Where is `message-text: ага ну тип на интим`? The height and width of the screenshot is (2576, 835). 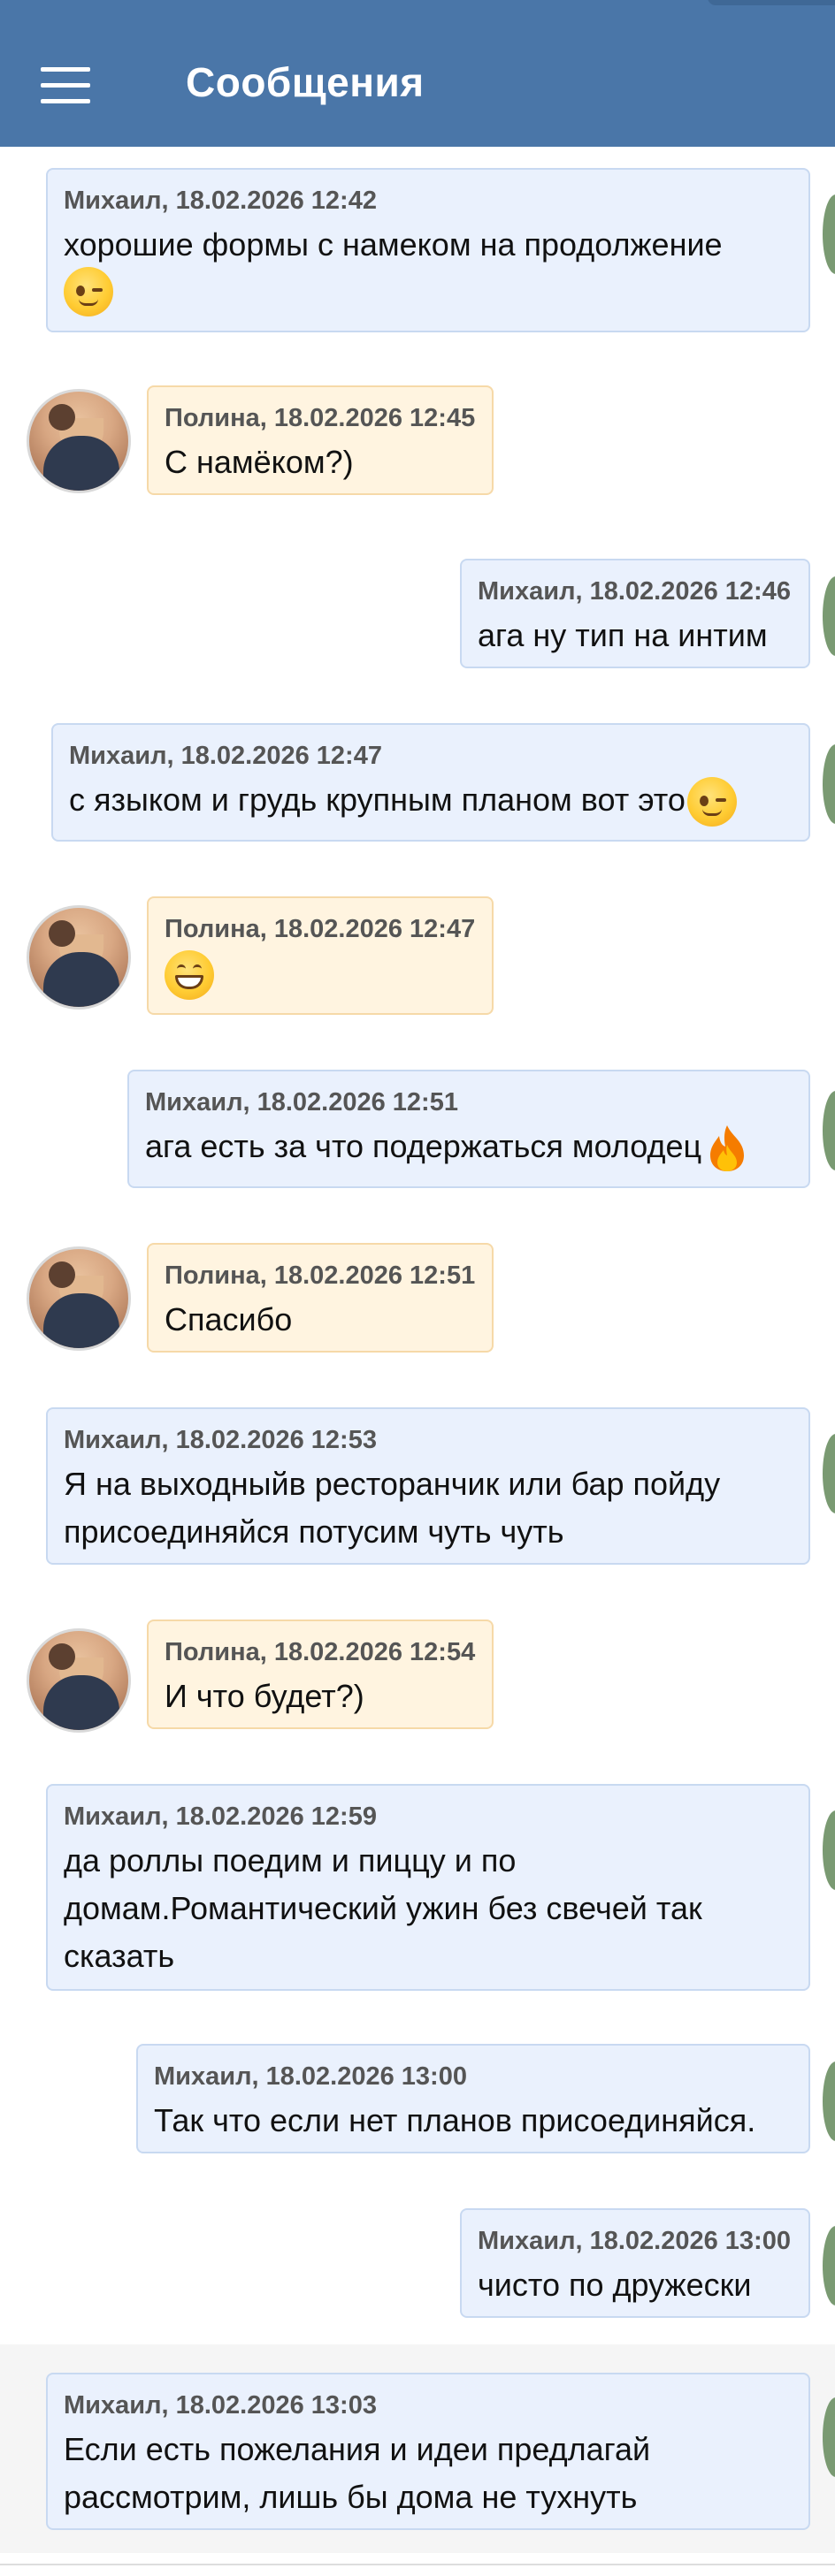
message-text: ага ну тип на интим is located at coordinates (623, 635).